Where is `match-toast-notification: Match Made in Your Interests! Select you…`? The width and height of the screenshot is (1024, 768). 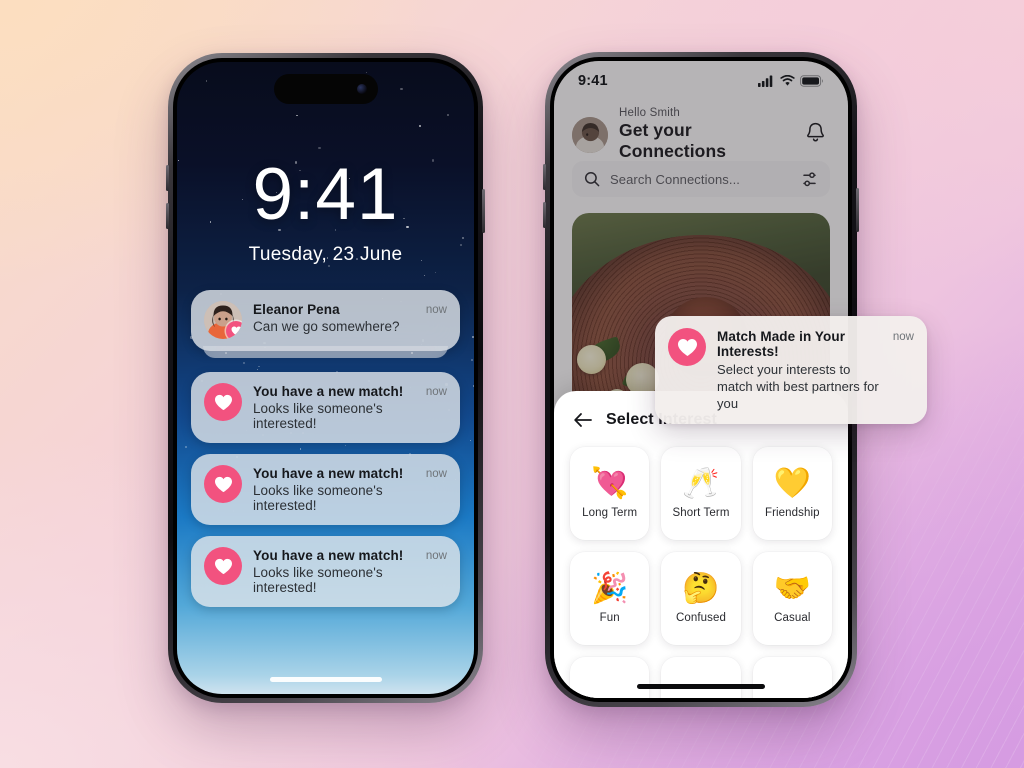 match-toast-notification: Match Made in Your Interests! Select you… is located at coordinates (791, 370).